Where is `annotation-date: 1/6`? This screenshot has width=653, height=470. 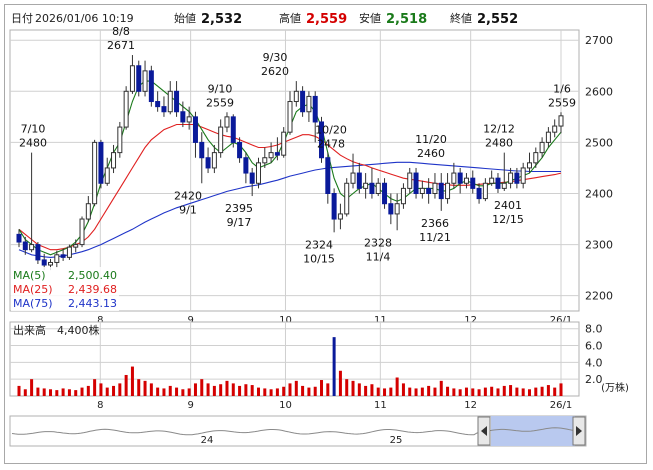 annotation-date: 1/6 is located at coordinates (562, 88).